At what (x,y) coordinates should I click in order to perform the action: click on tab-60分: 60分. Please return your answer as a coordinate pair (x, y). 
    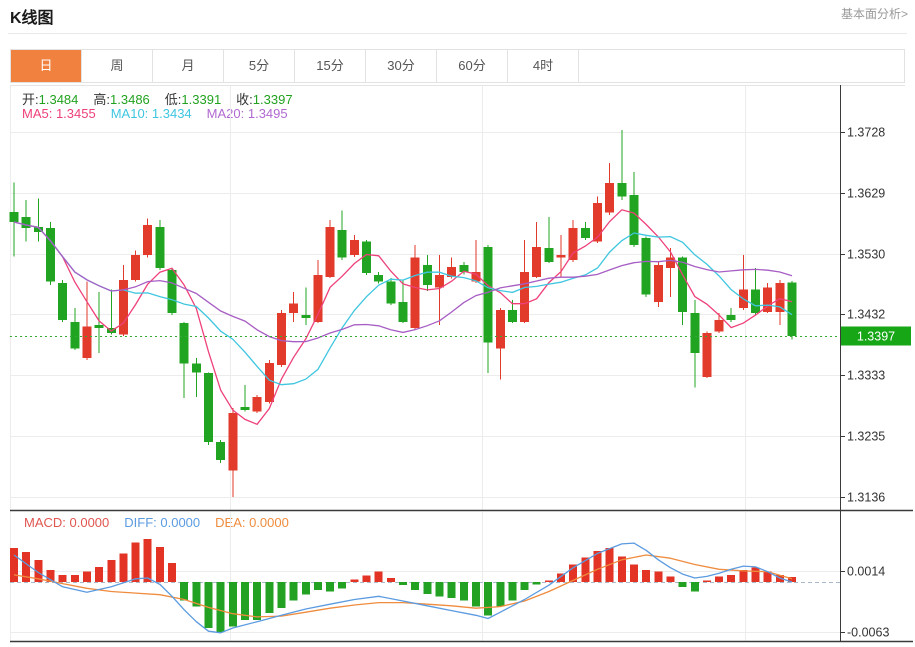
    Looking at the image, I should click on (472, 66).